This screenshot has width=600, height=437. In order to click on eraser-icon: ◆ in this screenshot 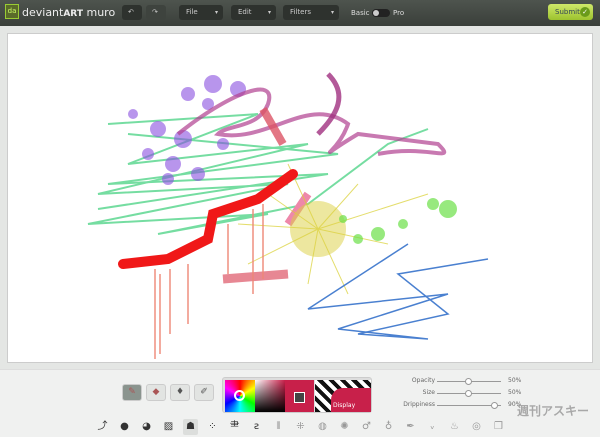, I will do `click(156, 392)`.